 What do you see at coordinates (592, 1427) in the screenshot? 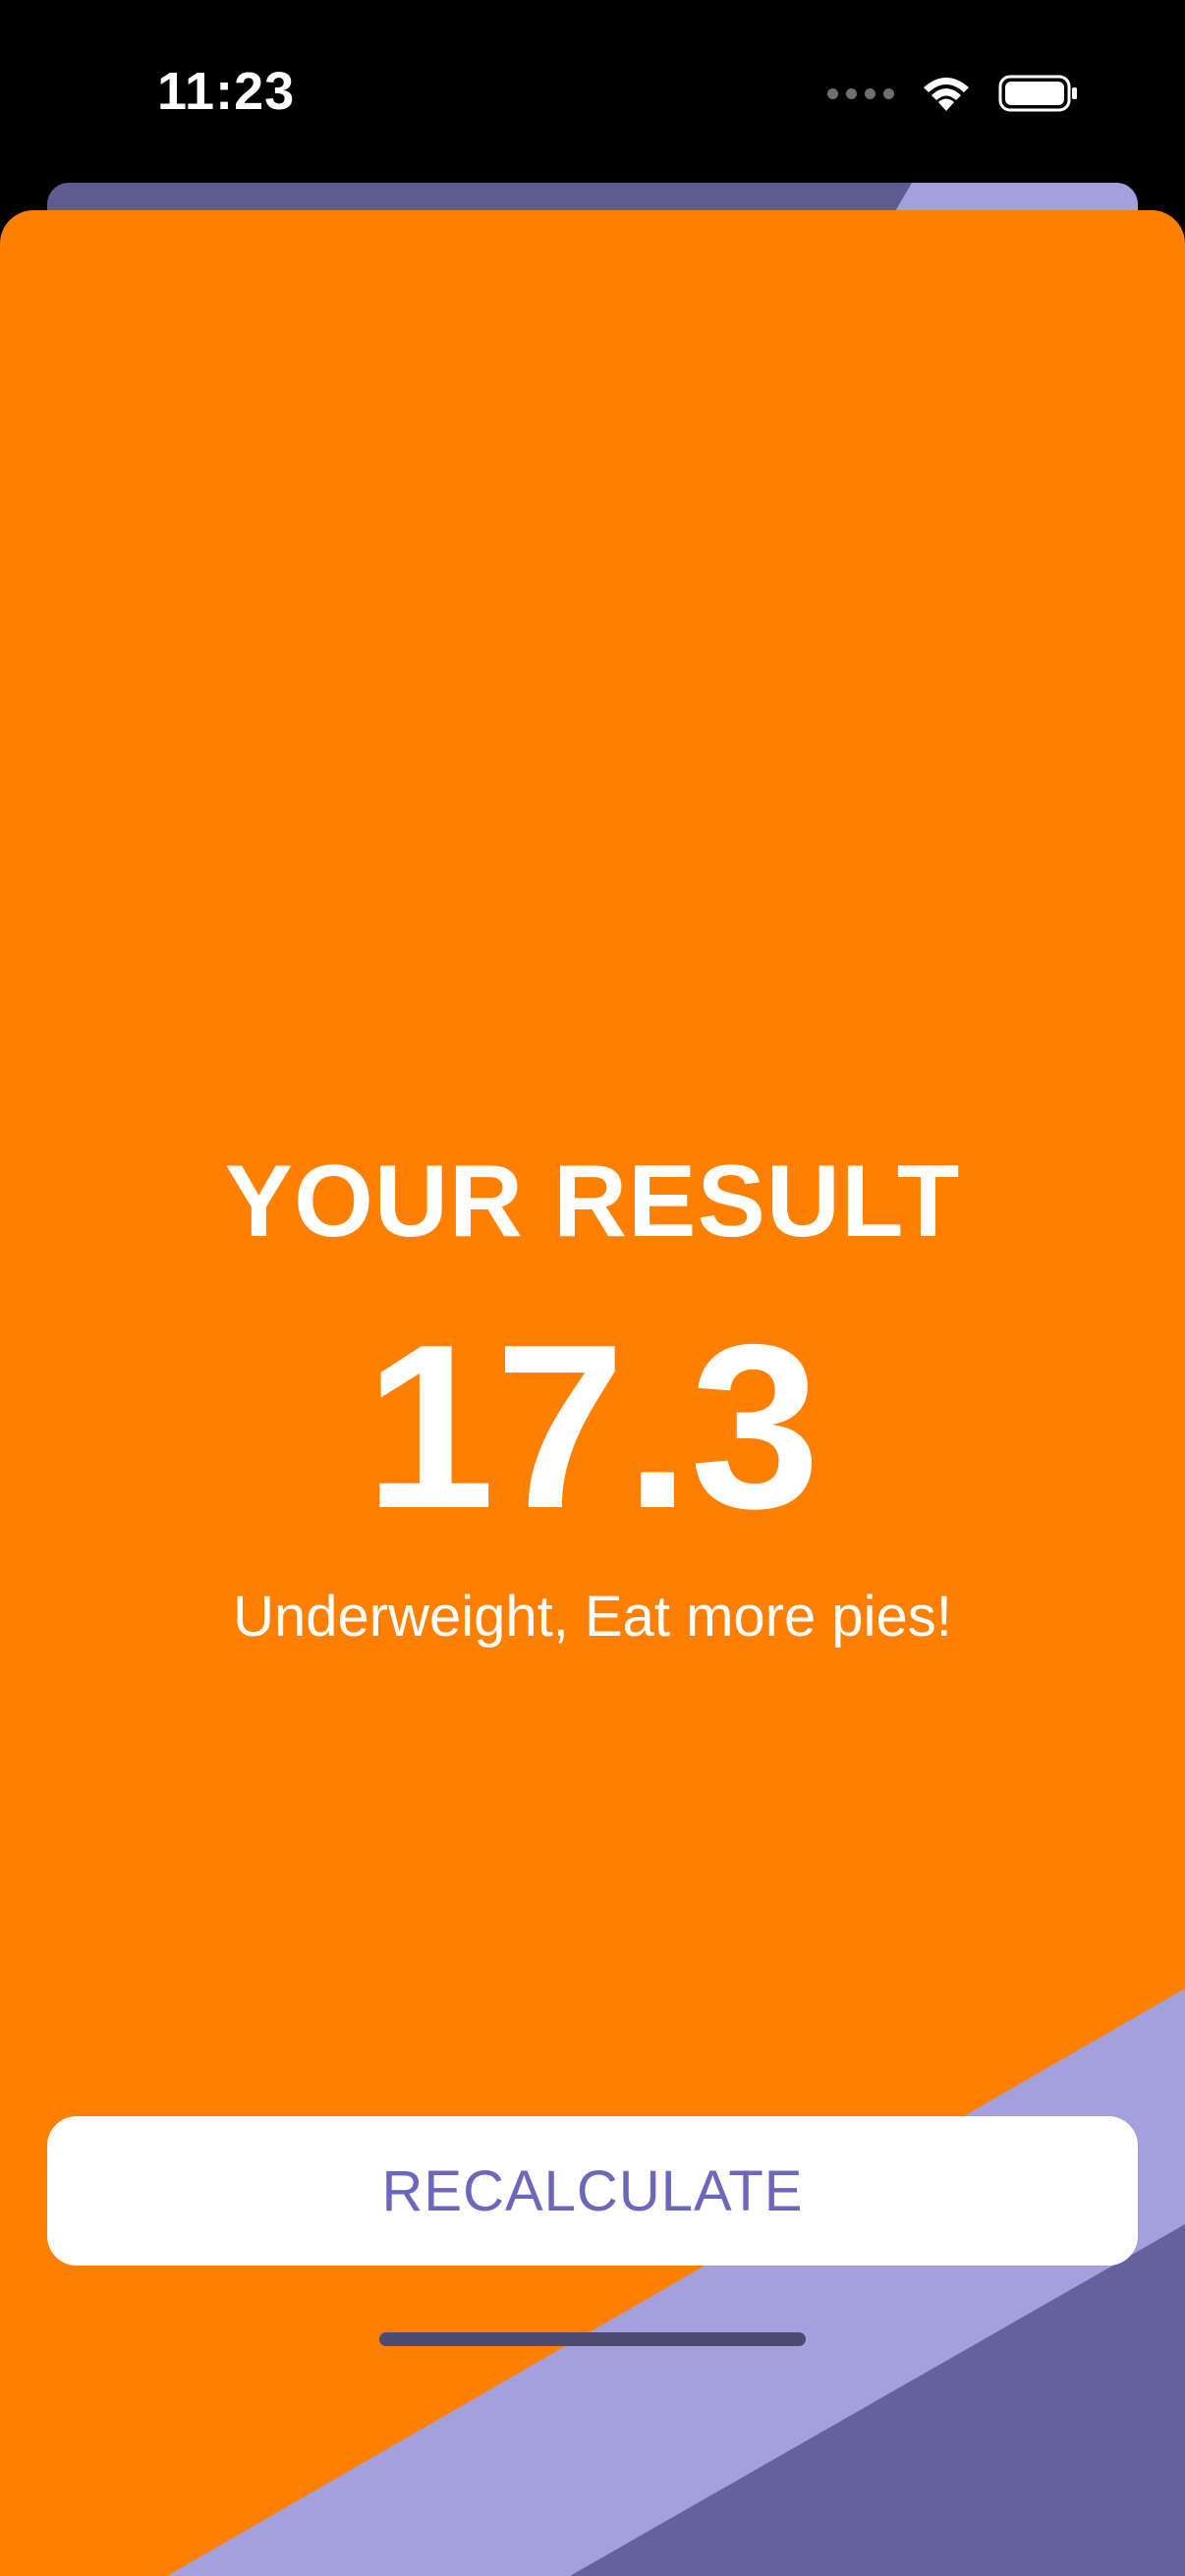
I see `bmi-value: 17.3` at bounding box center [592, 1427].